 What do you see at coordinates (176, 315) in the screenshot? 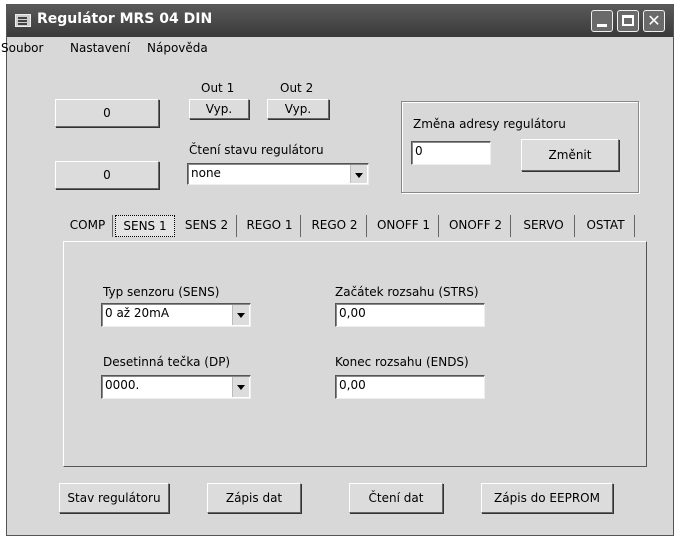
I see `sensor-type-select: 0 až 20mA` at bounding box center [176, 315].